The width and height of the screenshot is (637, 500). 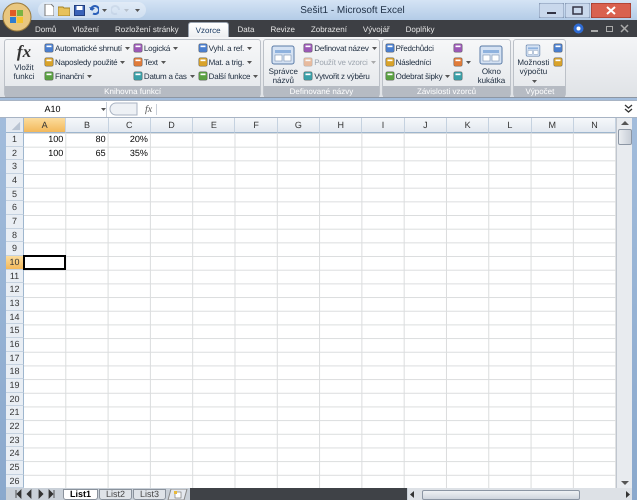 What do you see at coordinates (15, 317) in the screenshot?
I see `row-header: 14` at bounding box center [15, 317].